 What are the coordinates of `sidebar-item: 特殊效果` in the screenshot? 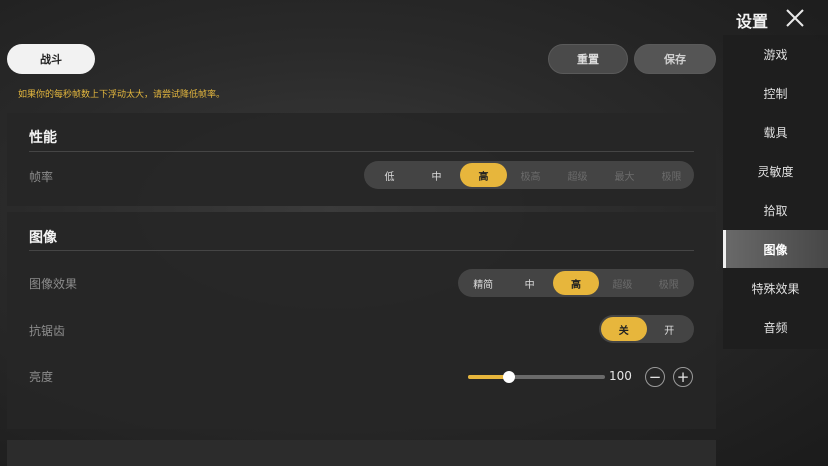 It's located at (775, 288).